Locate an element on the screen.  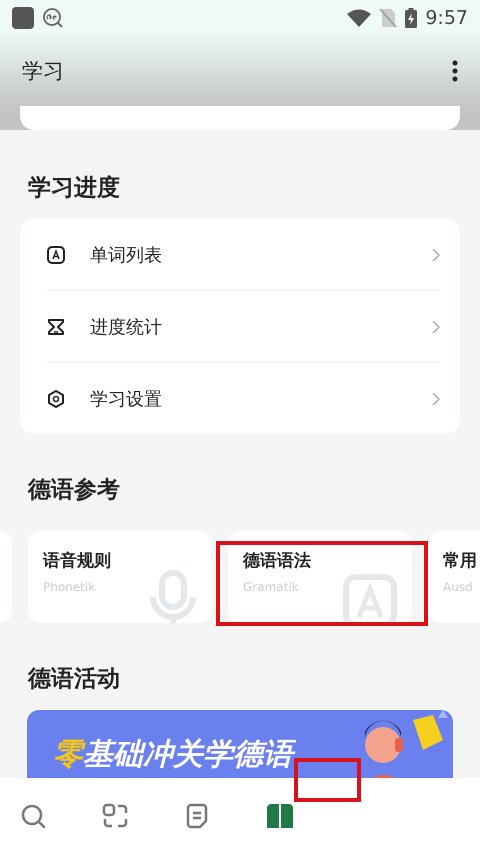
section-title: 学习进度 is located at coordinates (74, 188).